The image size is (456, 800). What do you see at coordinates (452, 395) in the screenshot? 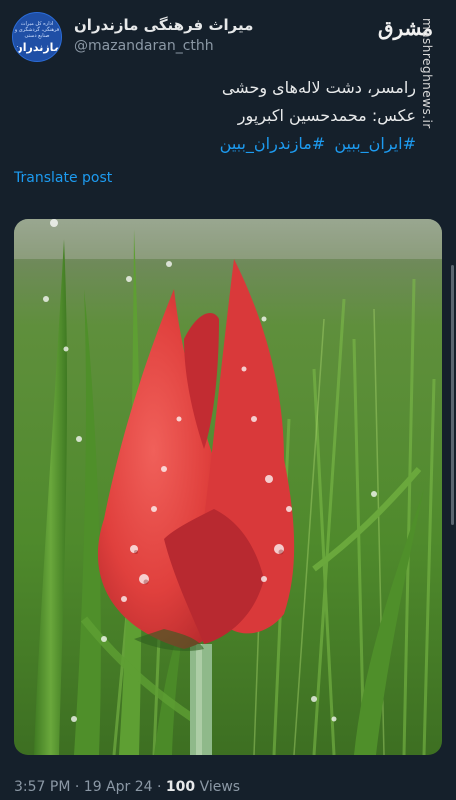
I see `scrollbar` at bounding box center [452, 395].